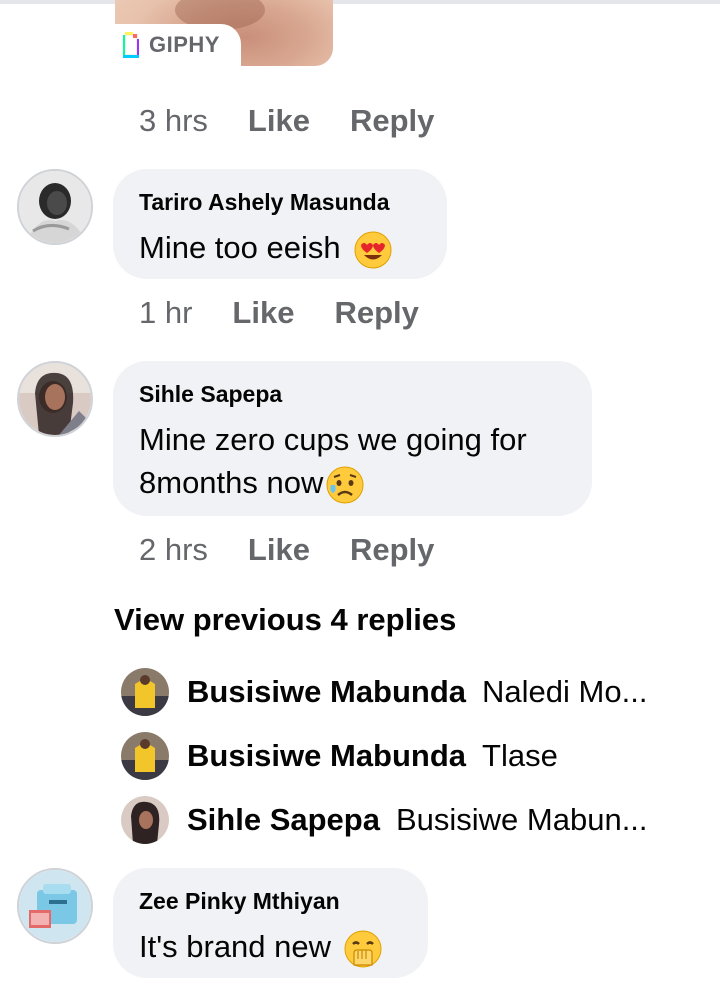 The image size is (720, 985). Describe the element at coordinates (231, 482) in the screenshot. I see `comment-text-line2: 8months now` at that location.